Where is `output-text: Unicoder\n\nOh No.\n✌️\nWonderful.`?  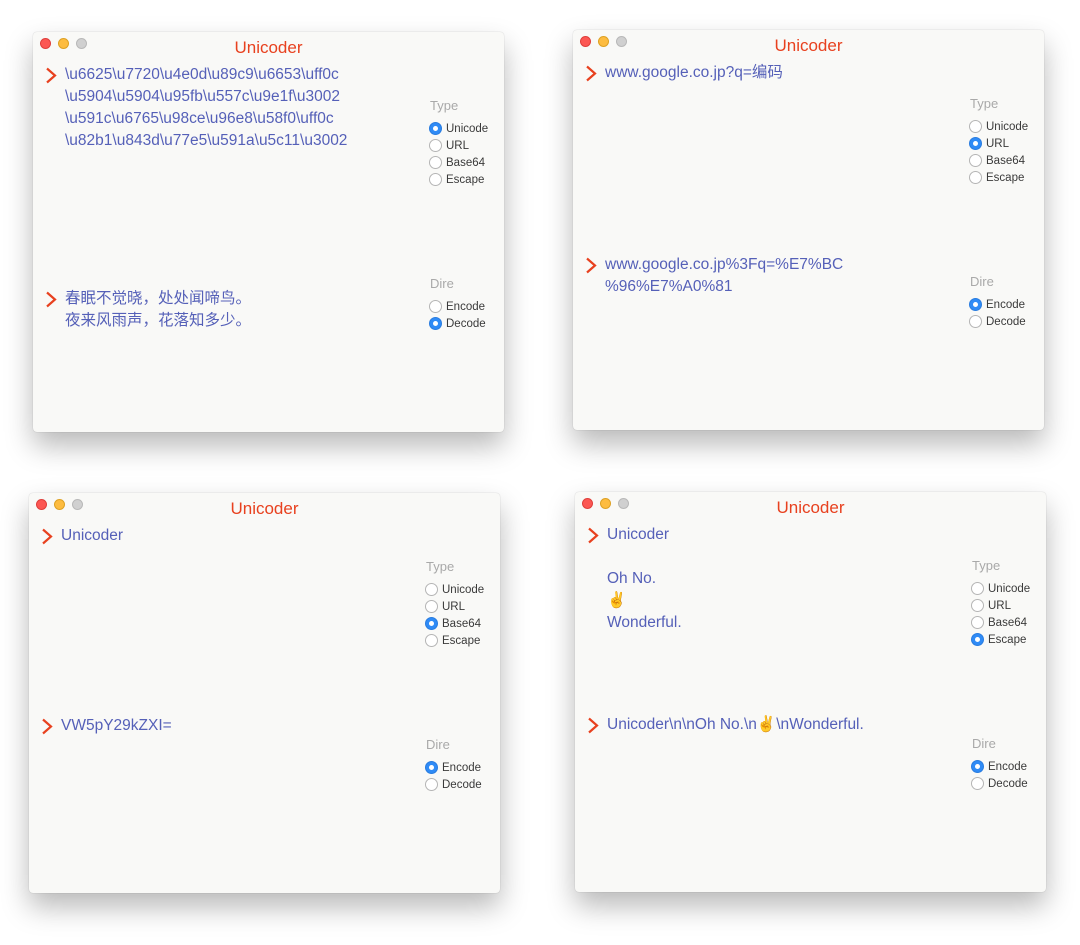
output-text: Unicoder\n\nOh No.\n✌️\nWonderful. is located at coordinates (774, 725).